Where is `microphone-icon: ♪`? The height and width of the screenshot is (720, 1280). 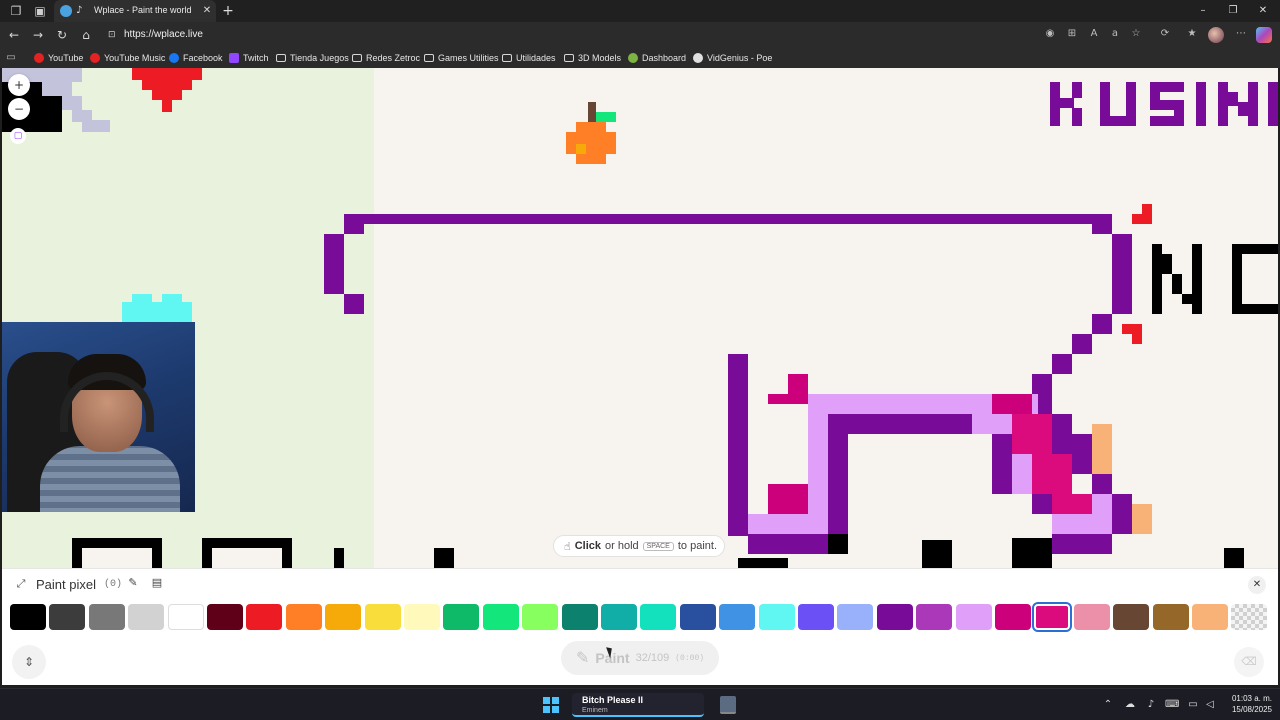
microphone-icon: ♪ is located at coordinates (1151, 705).